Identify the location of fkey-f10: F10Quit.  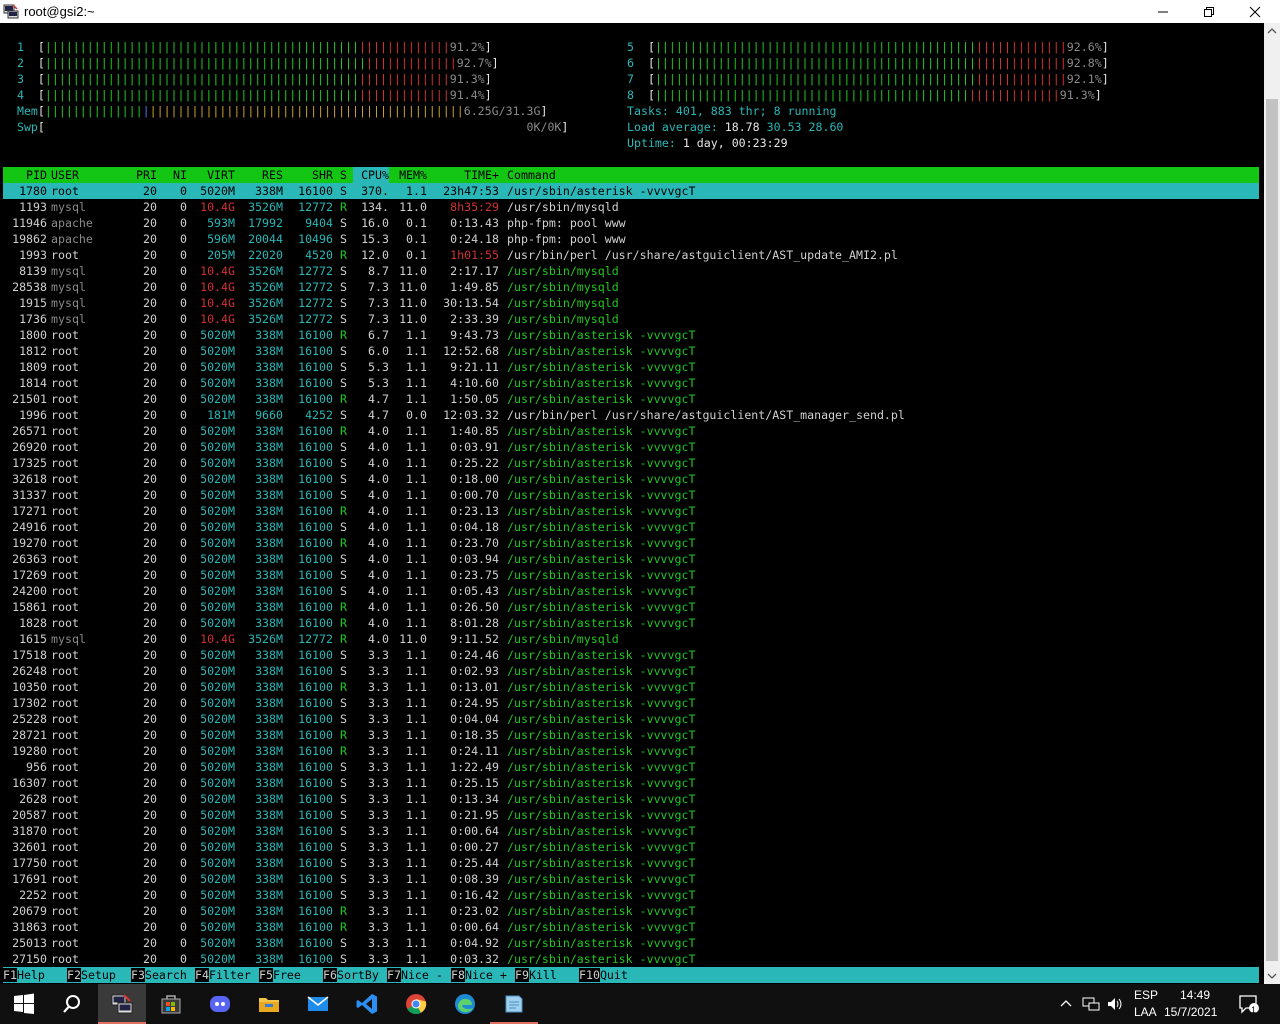
(610, 975).